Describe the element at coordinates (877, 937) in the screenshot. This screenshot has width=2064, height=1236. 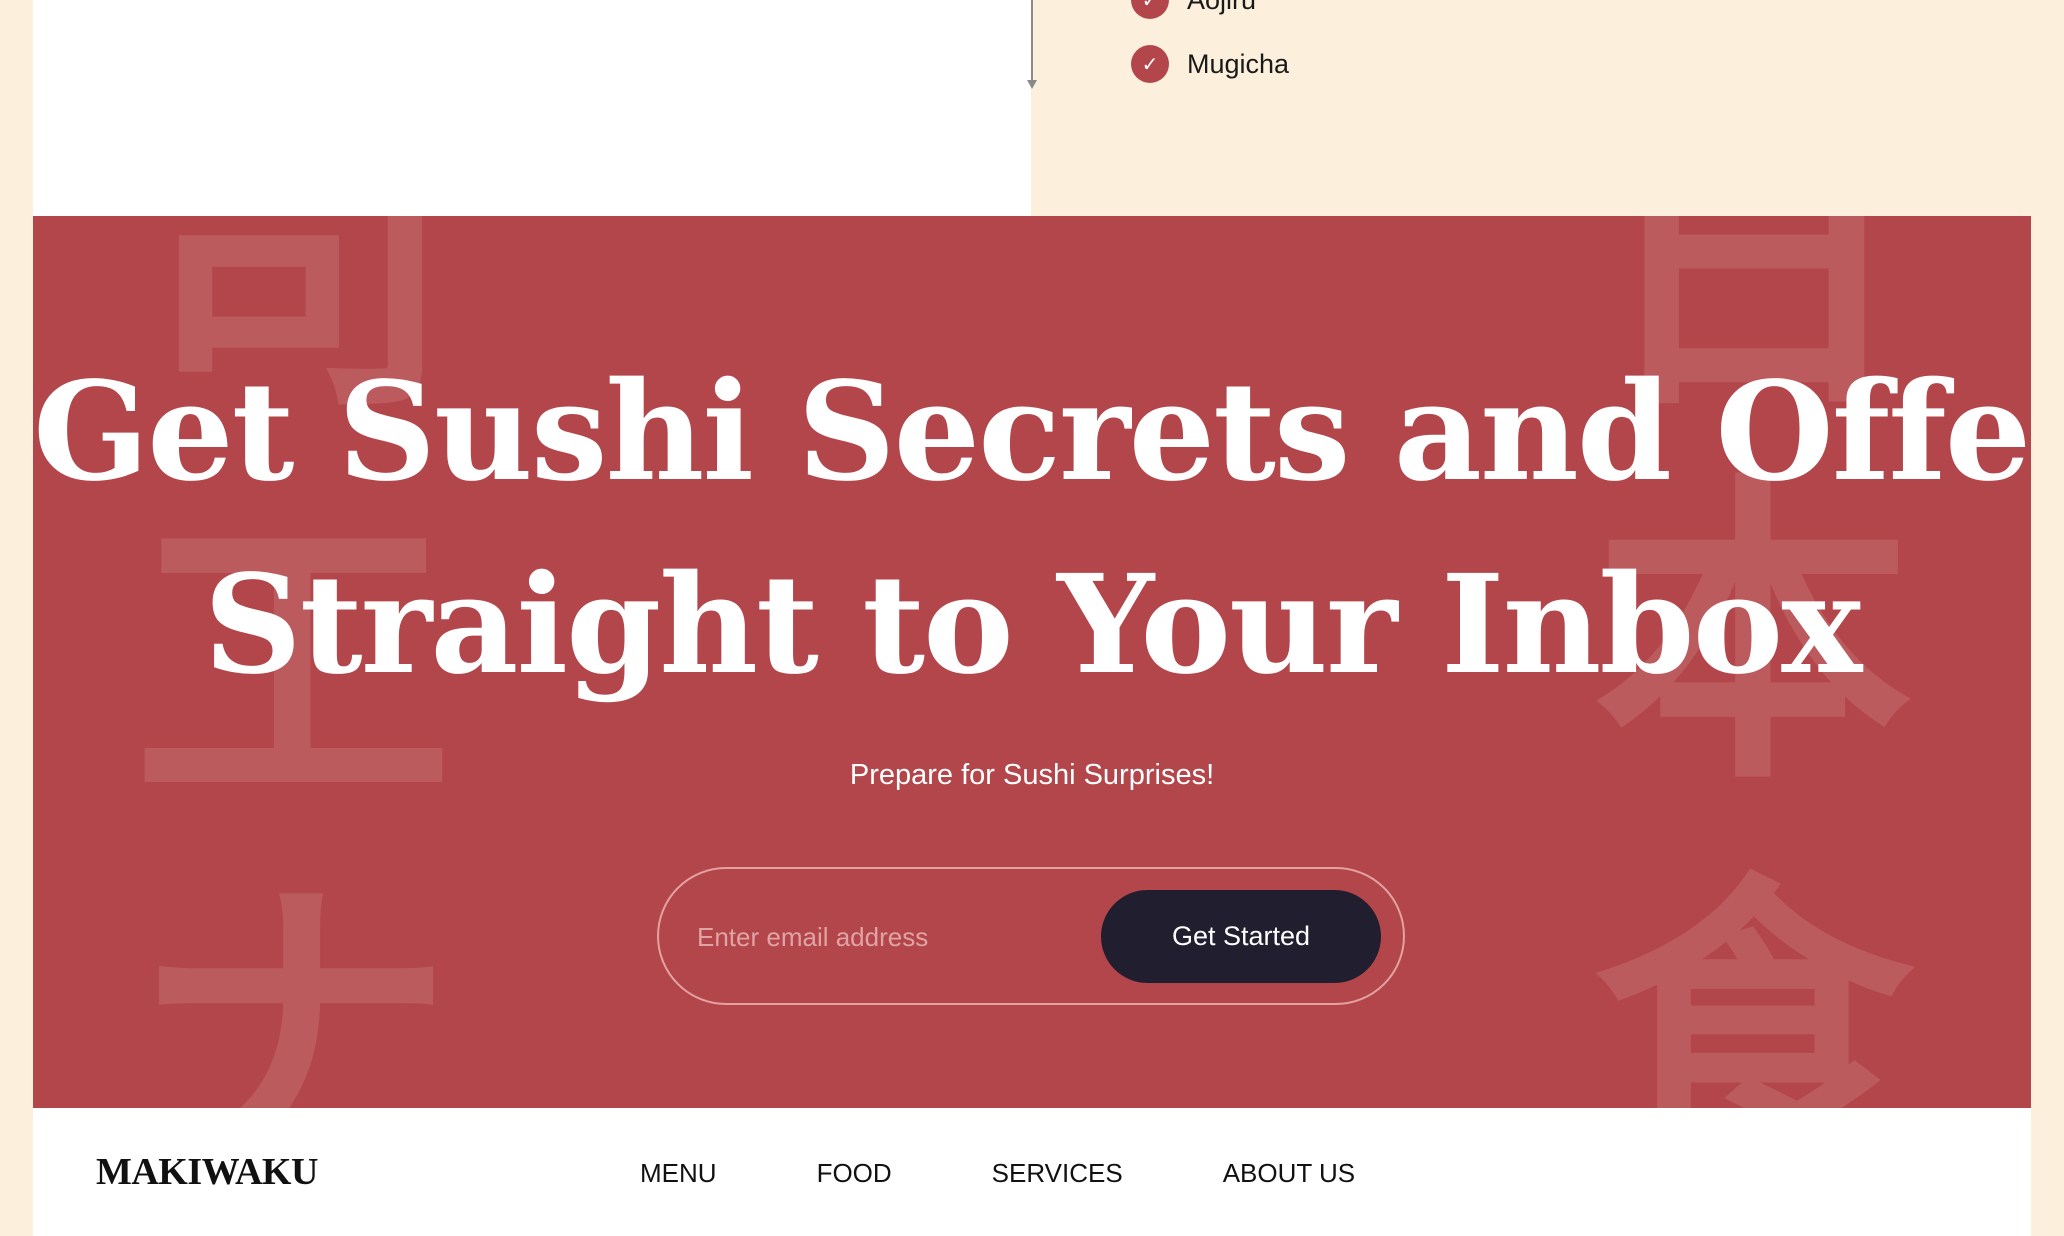
I see `email-input` at that location.